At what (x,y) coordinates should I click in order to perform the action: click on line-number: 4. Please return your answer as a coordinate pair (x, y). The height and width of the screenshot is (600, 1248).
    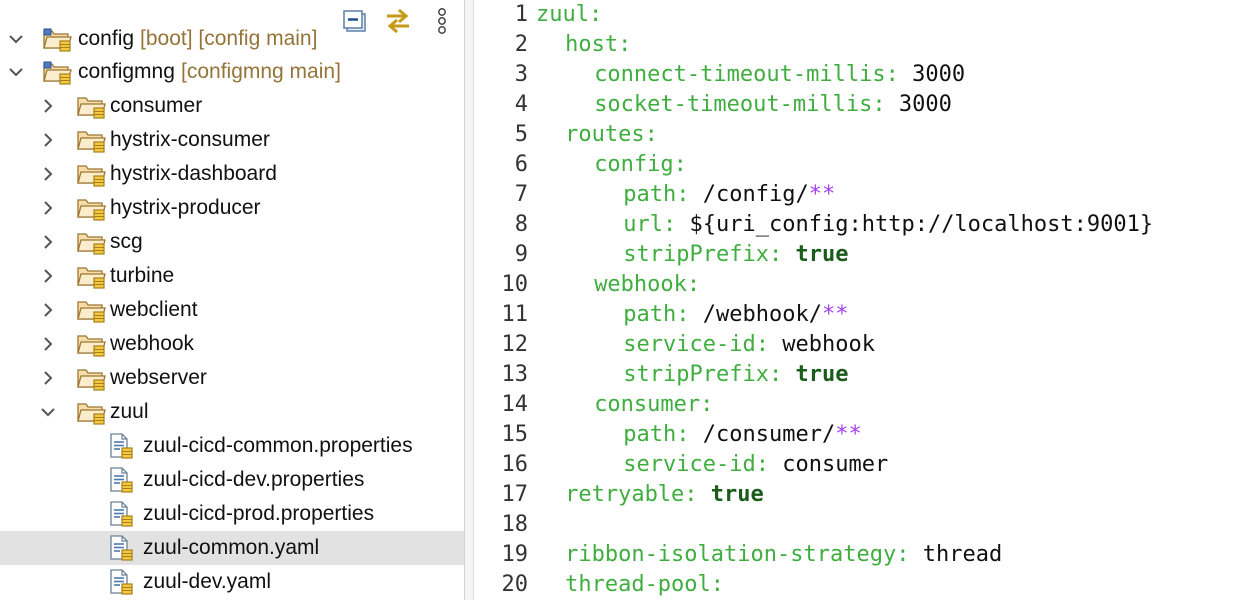
    Looking at the image, I should click on (521, 104).